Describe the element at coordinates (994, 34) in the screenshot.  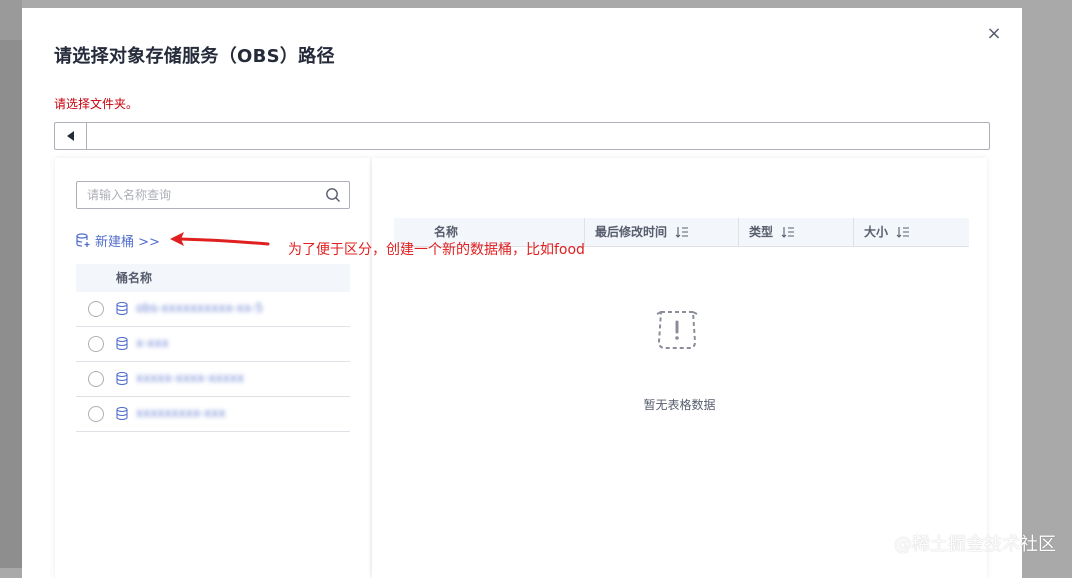
I see `close-icon: ×` at that location.